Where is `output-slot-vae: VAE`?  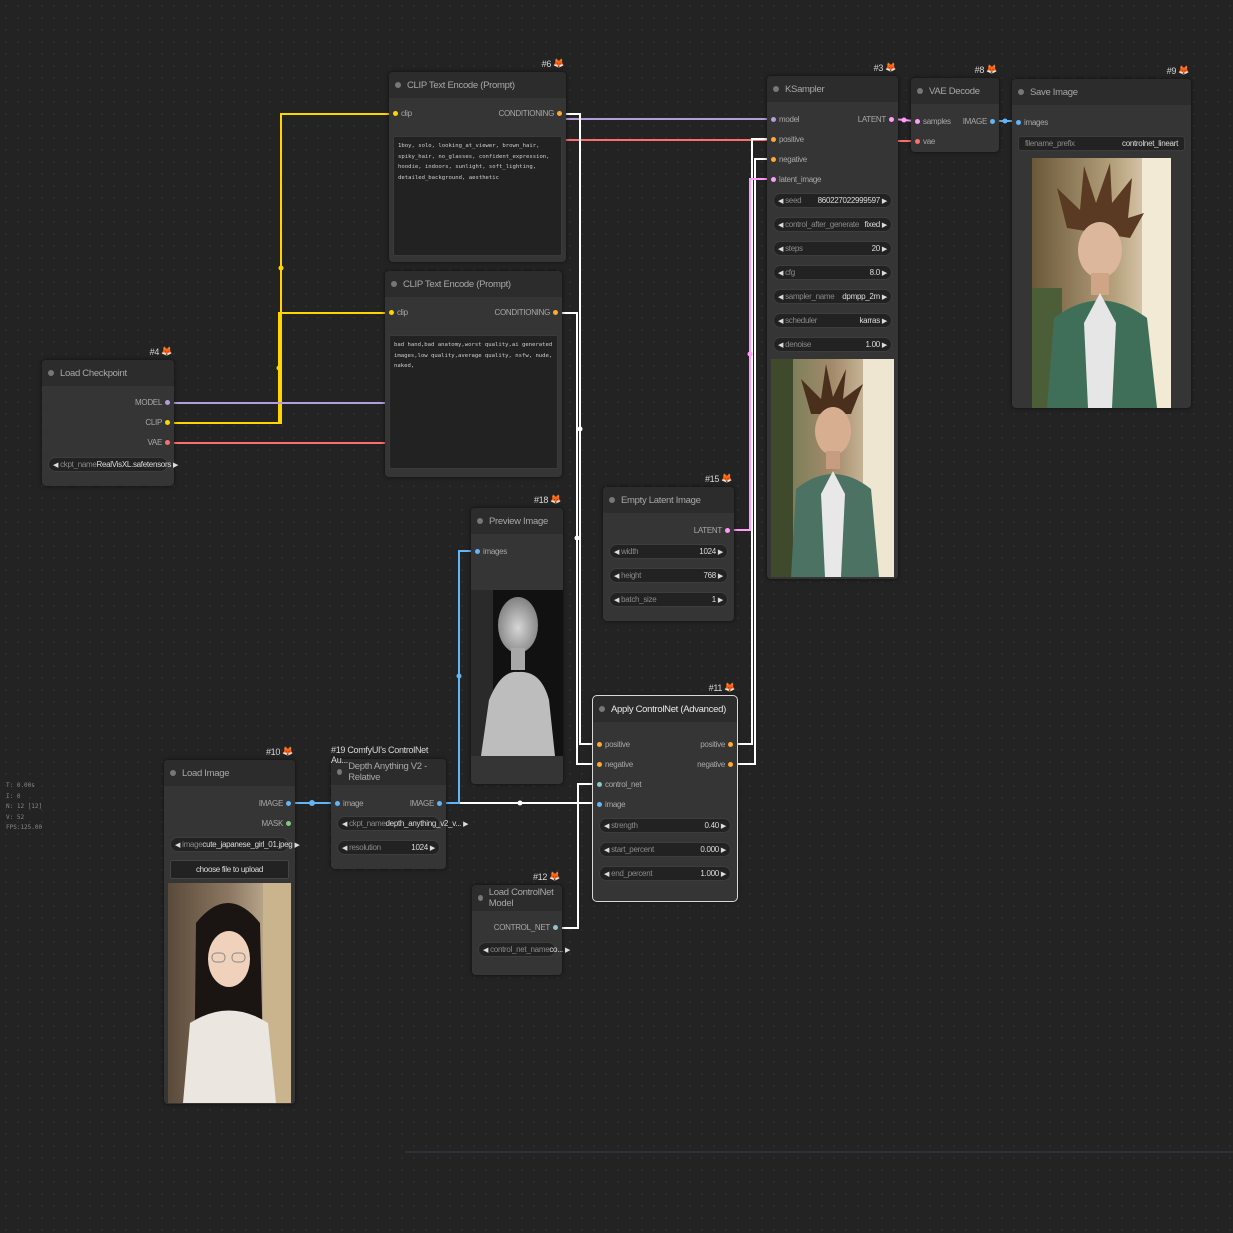
output-slot-vae: VAE is located at coordinates (158, 442).